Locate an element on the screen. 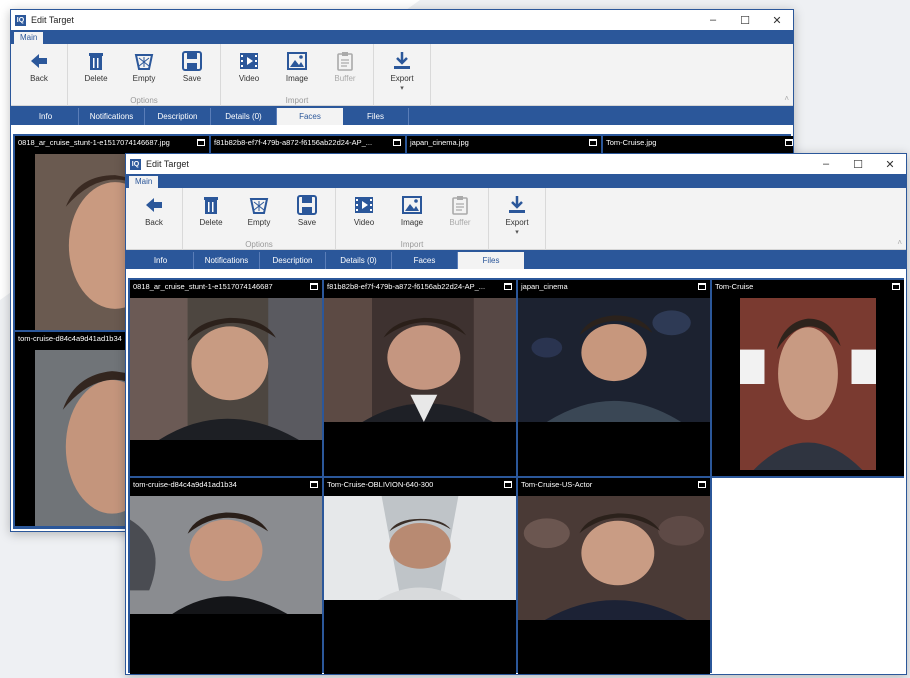 This screenshot has height=678, width=910. chevron-down-icon: ▾ is located at coordinates (517, 232).